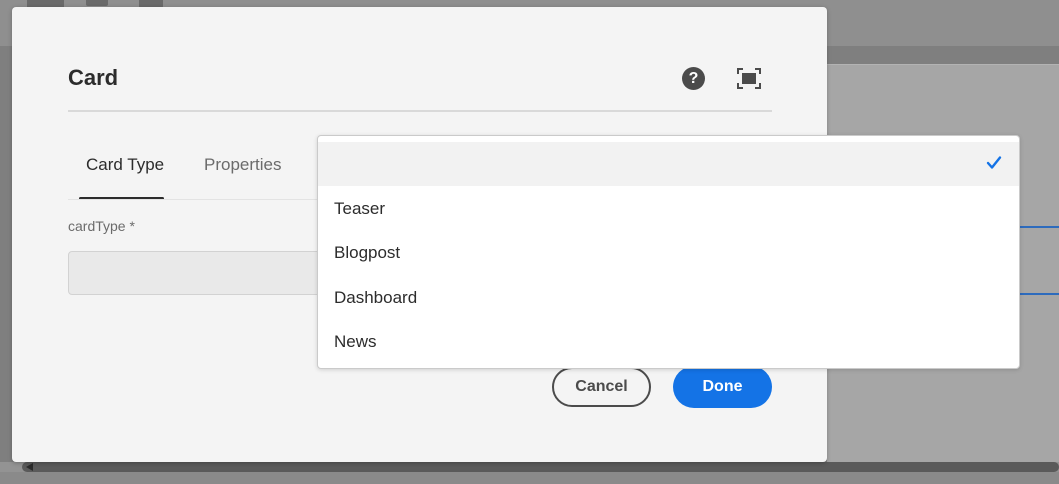  I want to click on background-tool-icon, so click(97, 3).